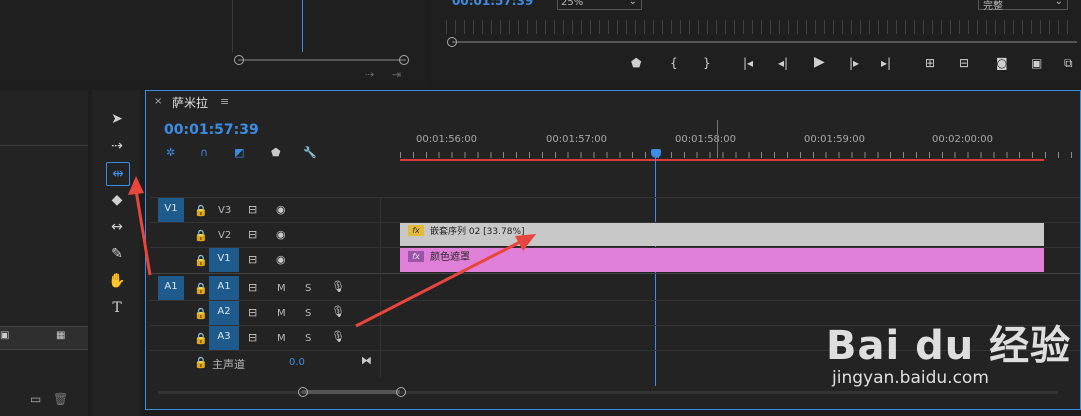  I want to click on baidu-watermark-logo: Bai du 经验, so click(948, 342).